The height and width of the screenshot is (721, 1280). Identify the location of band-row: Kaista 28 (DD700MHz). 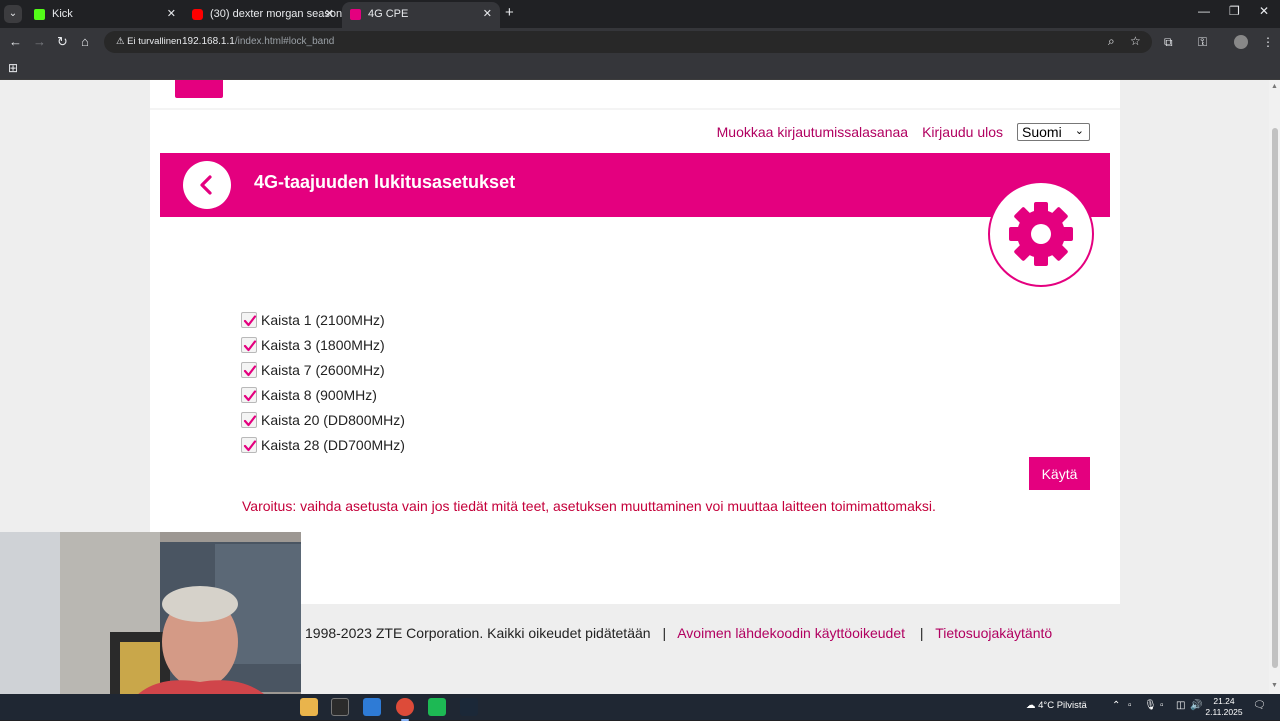
(323, 444).